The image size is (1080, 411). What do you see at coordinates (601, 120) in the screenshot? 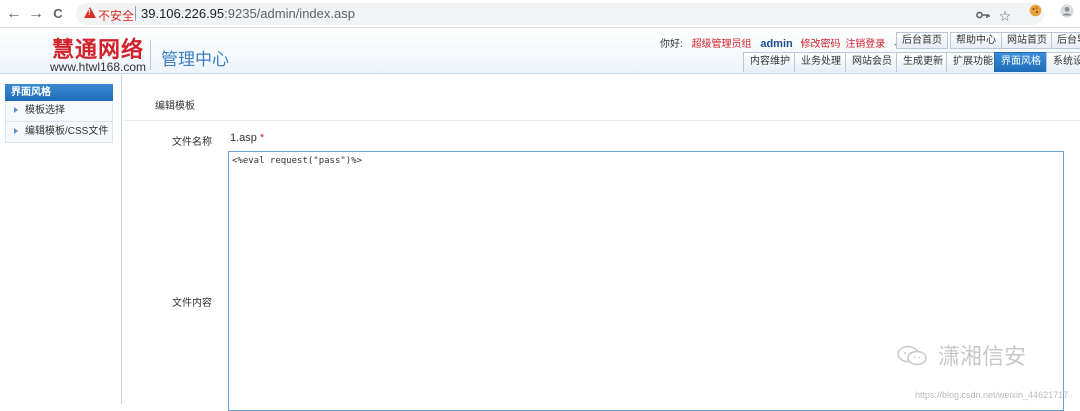
I see `section-divider` at bounding box center [601, 120].